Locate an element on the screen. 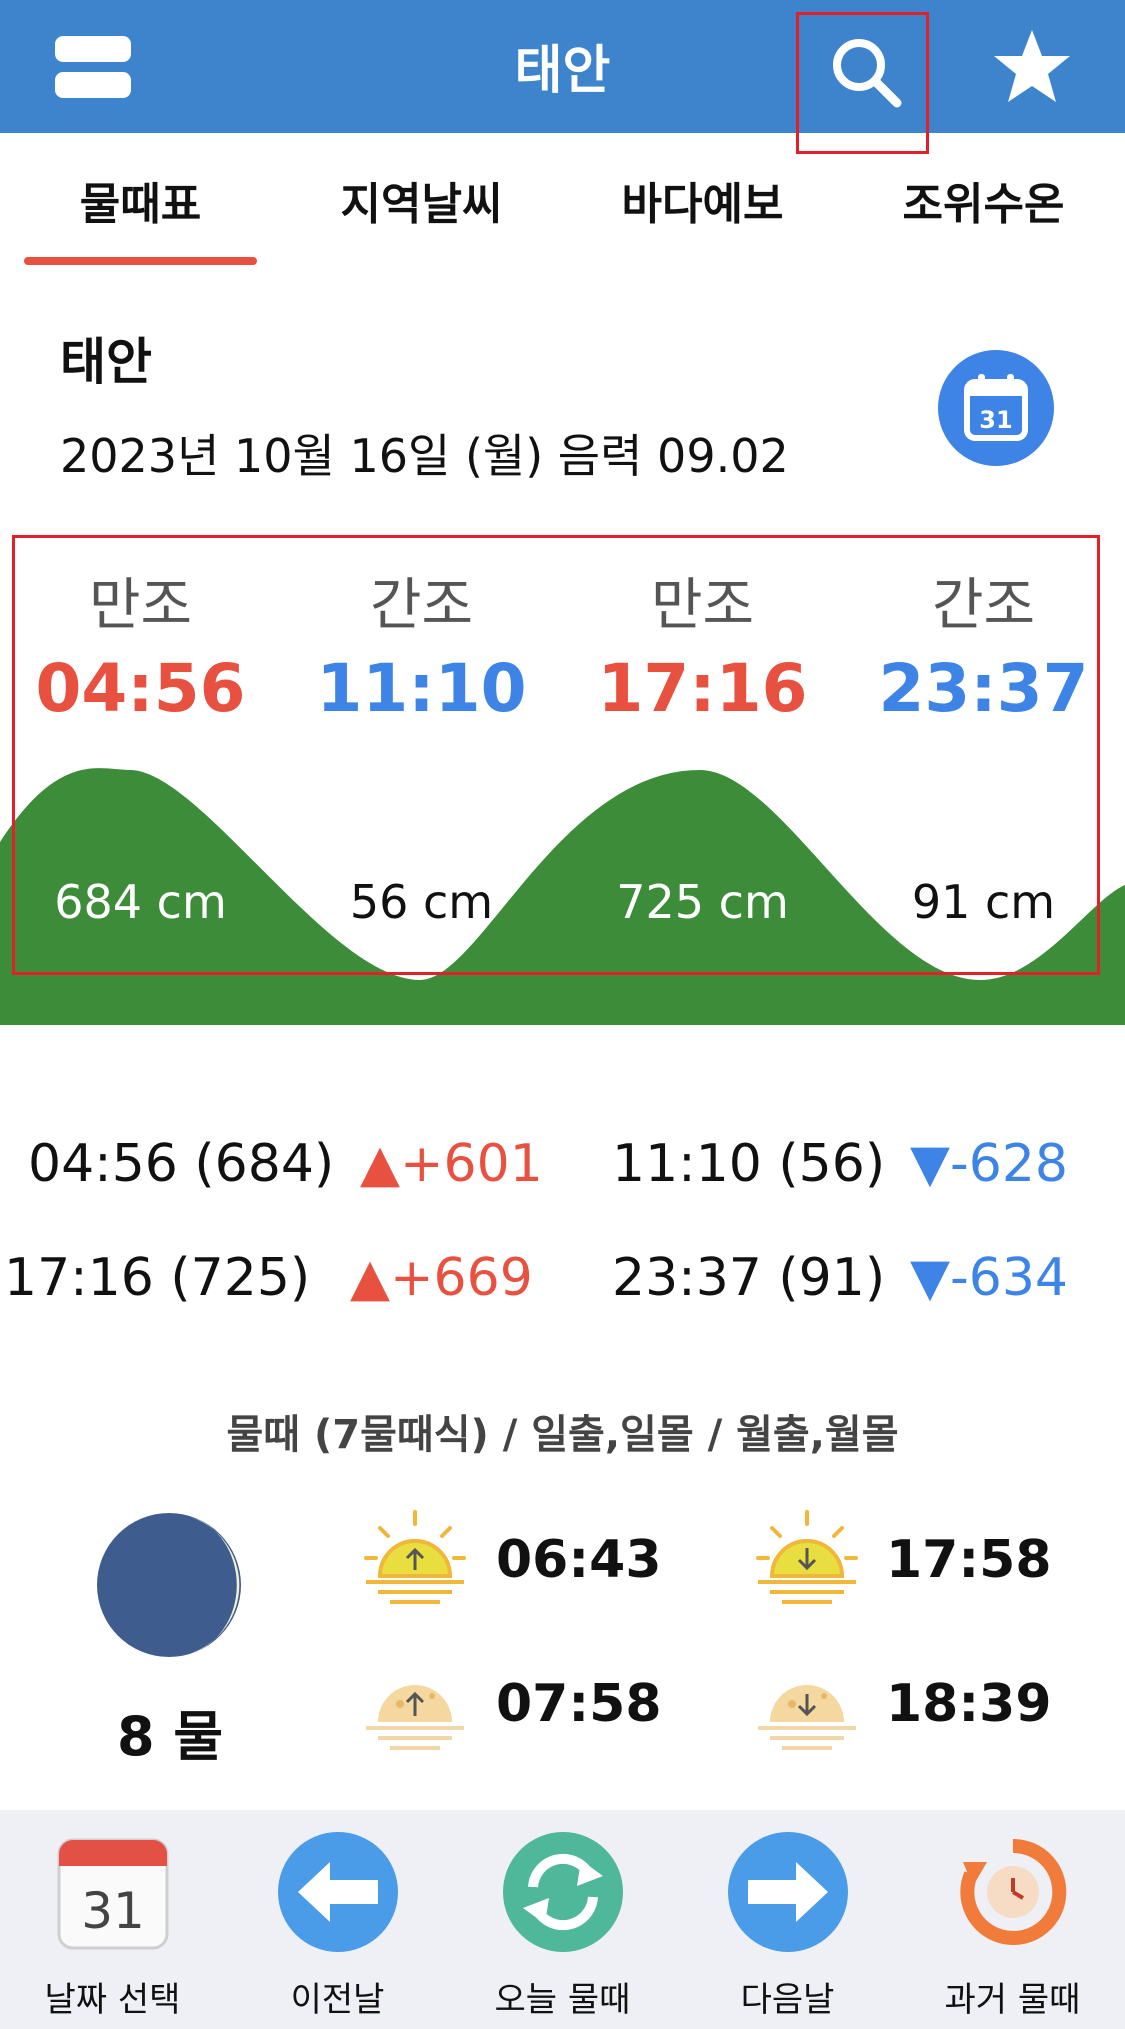 The height and width of the screenshot is (2029, 1125). arrow-left-icon is located at coordinates (337, 1892).